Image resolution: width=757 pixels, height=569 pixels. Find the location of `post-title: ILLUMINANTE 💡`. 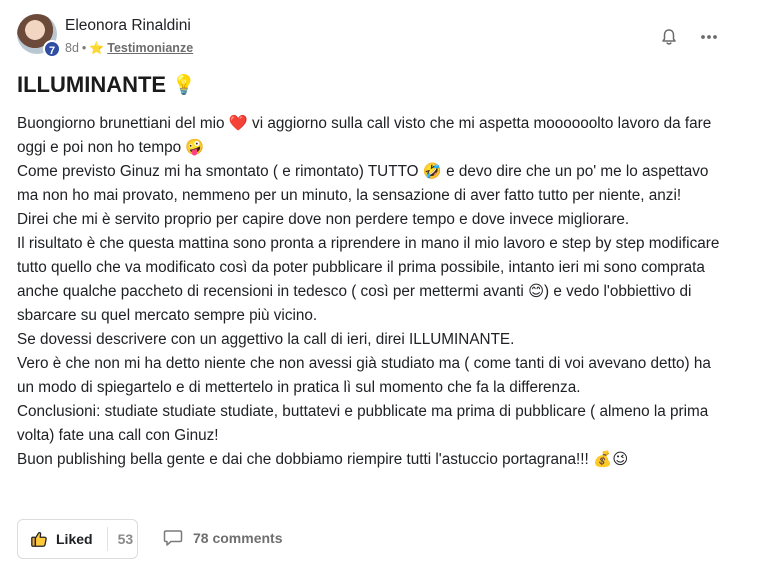

post-title: ILLUMINANTE 💡 is located at coordinates (106, 85).